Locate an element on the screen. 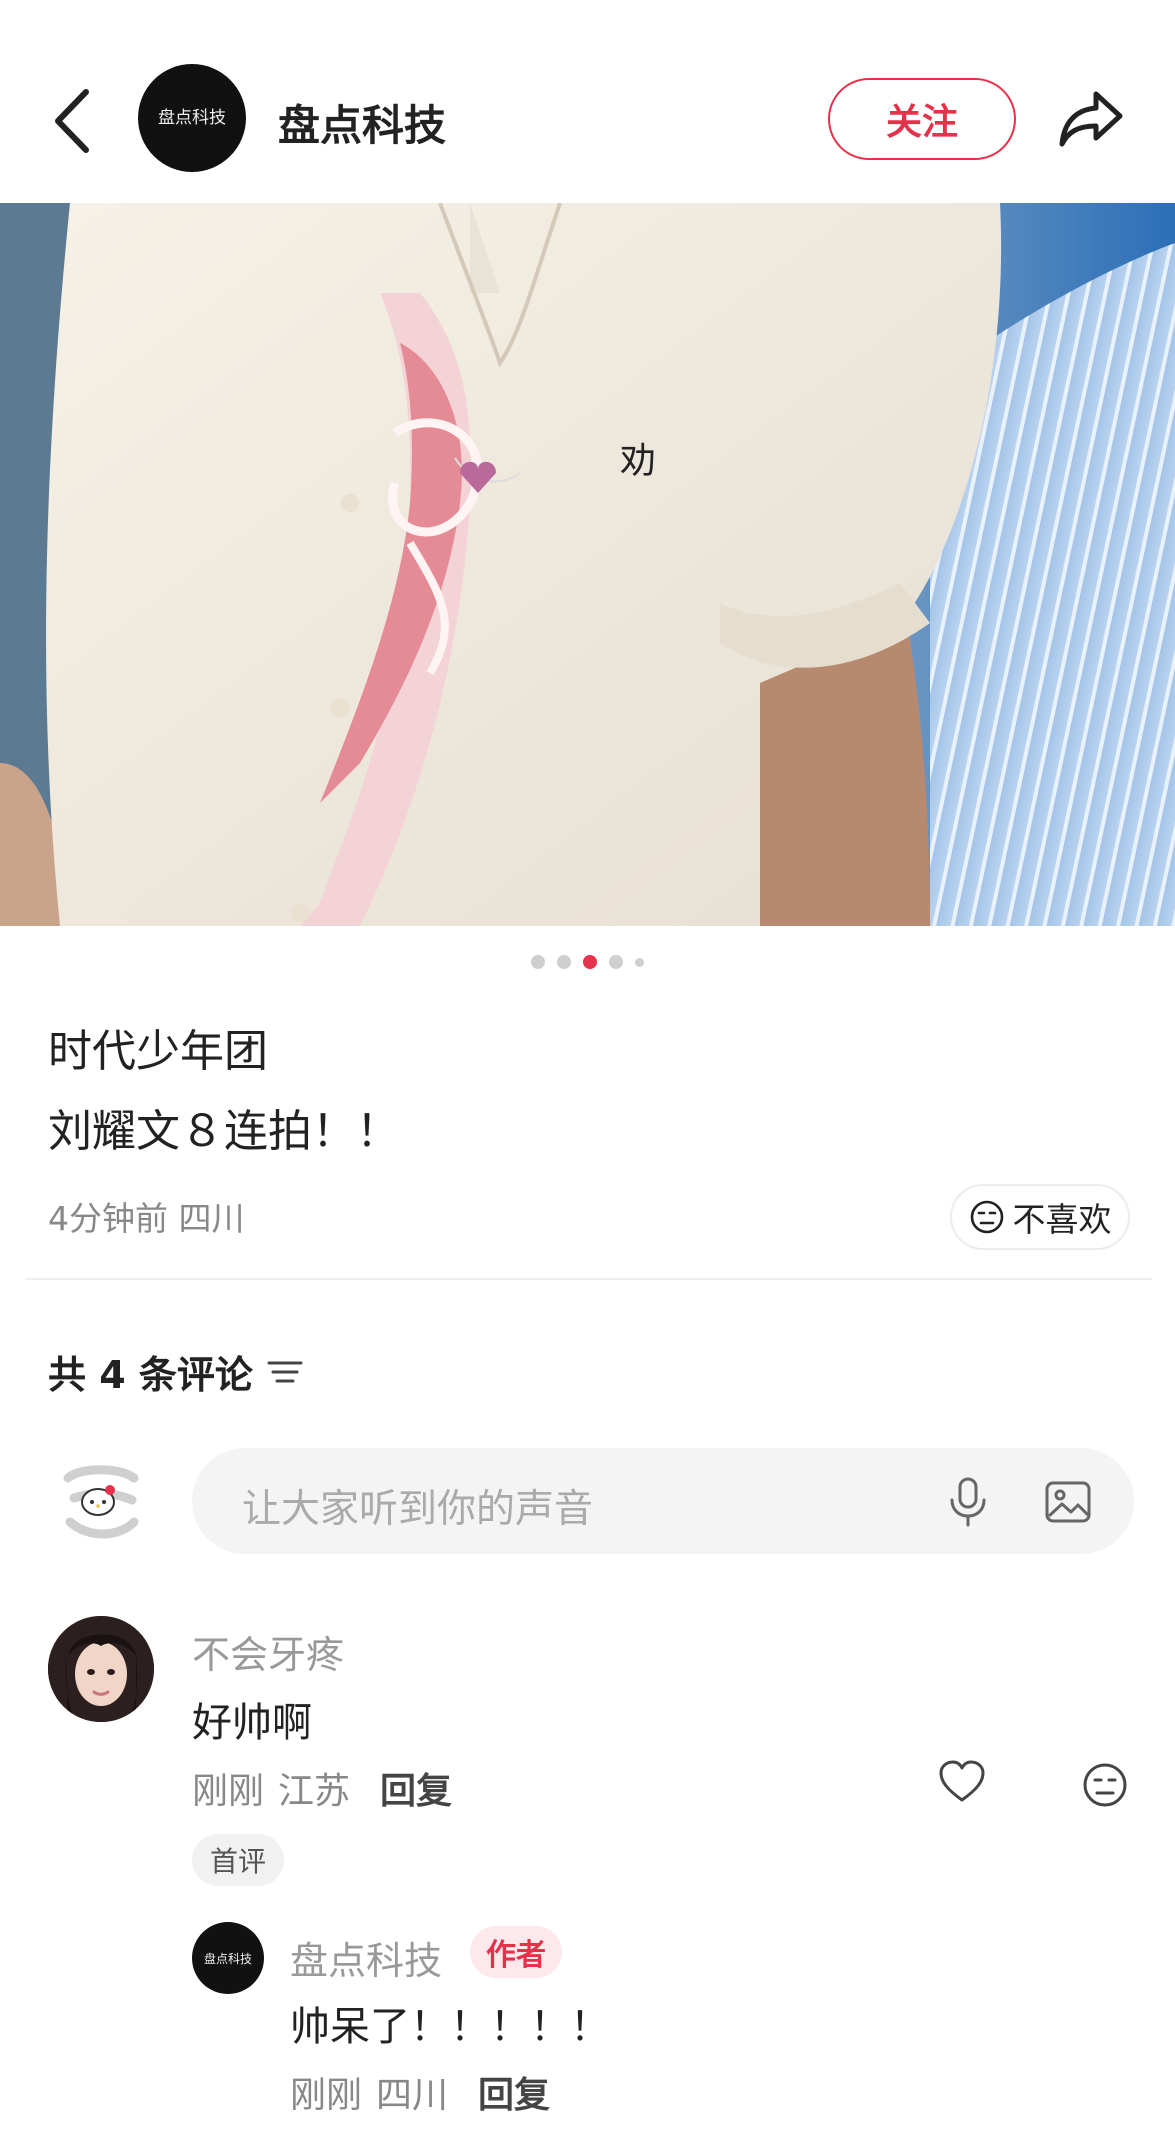  comment-location: 江苏 is located at coordinates (314, 1791).